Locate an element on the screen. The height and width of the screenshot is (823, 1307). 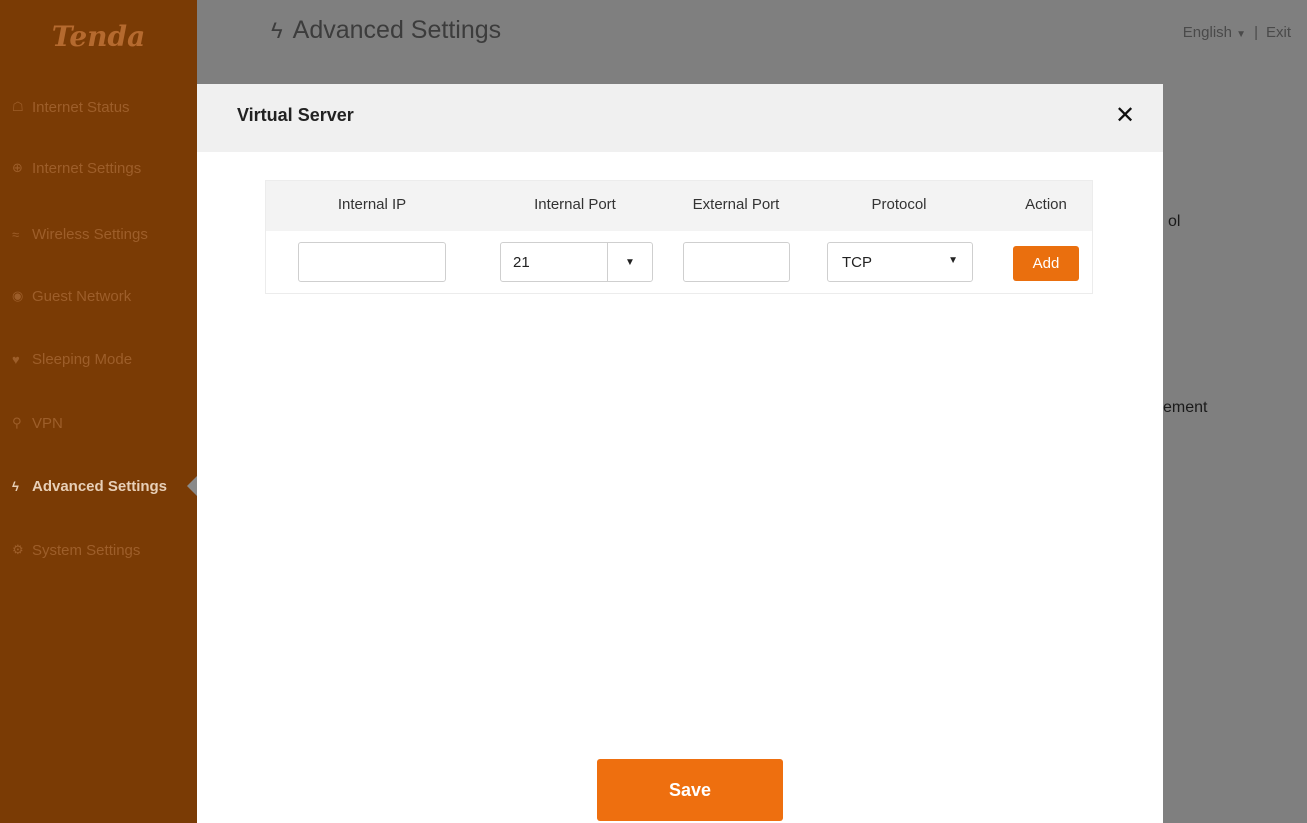
sidebar-item-sleeping-mode: ♥ Sleeping Mode is located at coordinates (72, 359).